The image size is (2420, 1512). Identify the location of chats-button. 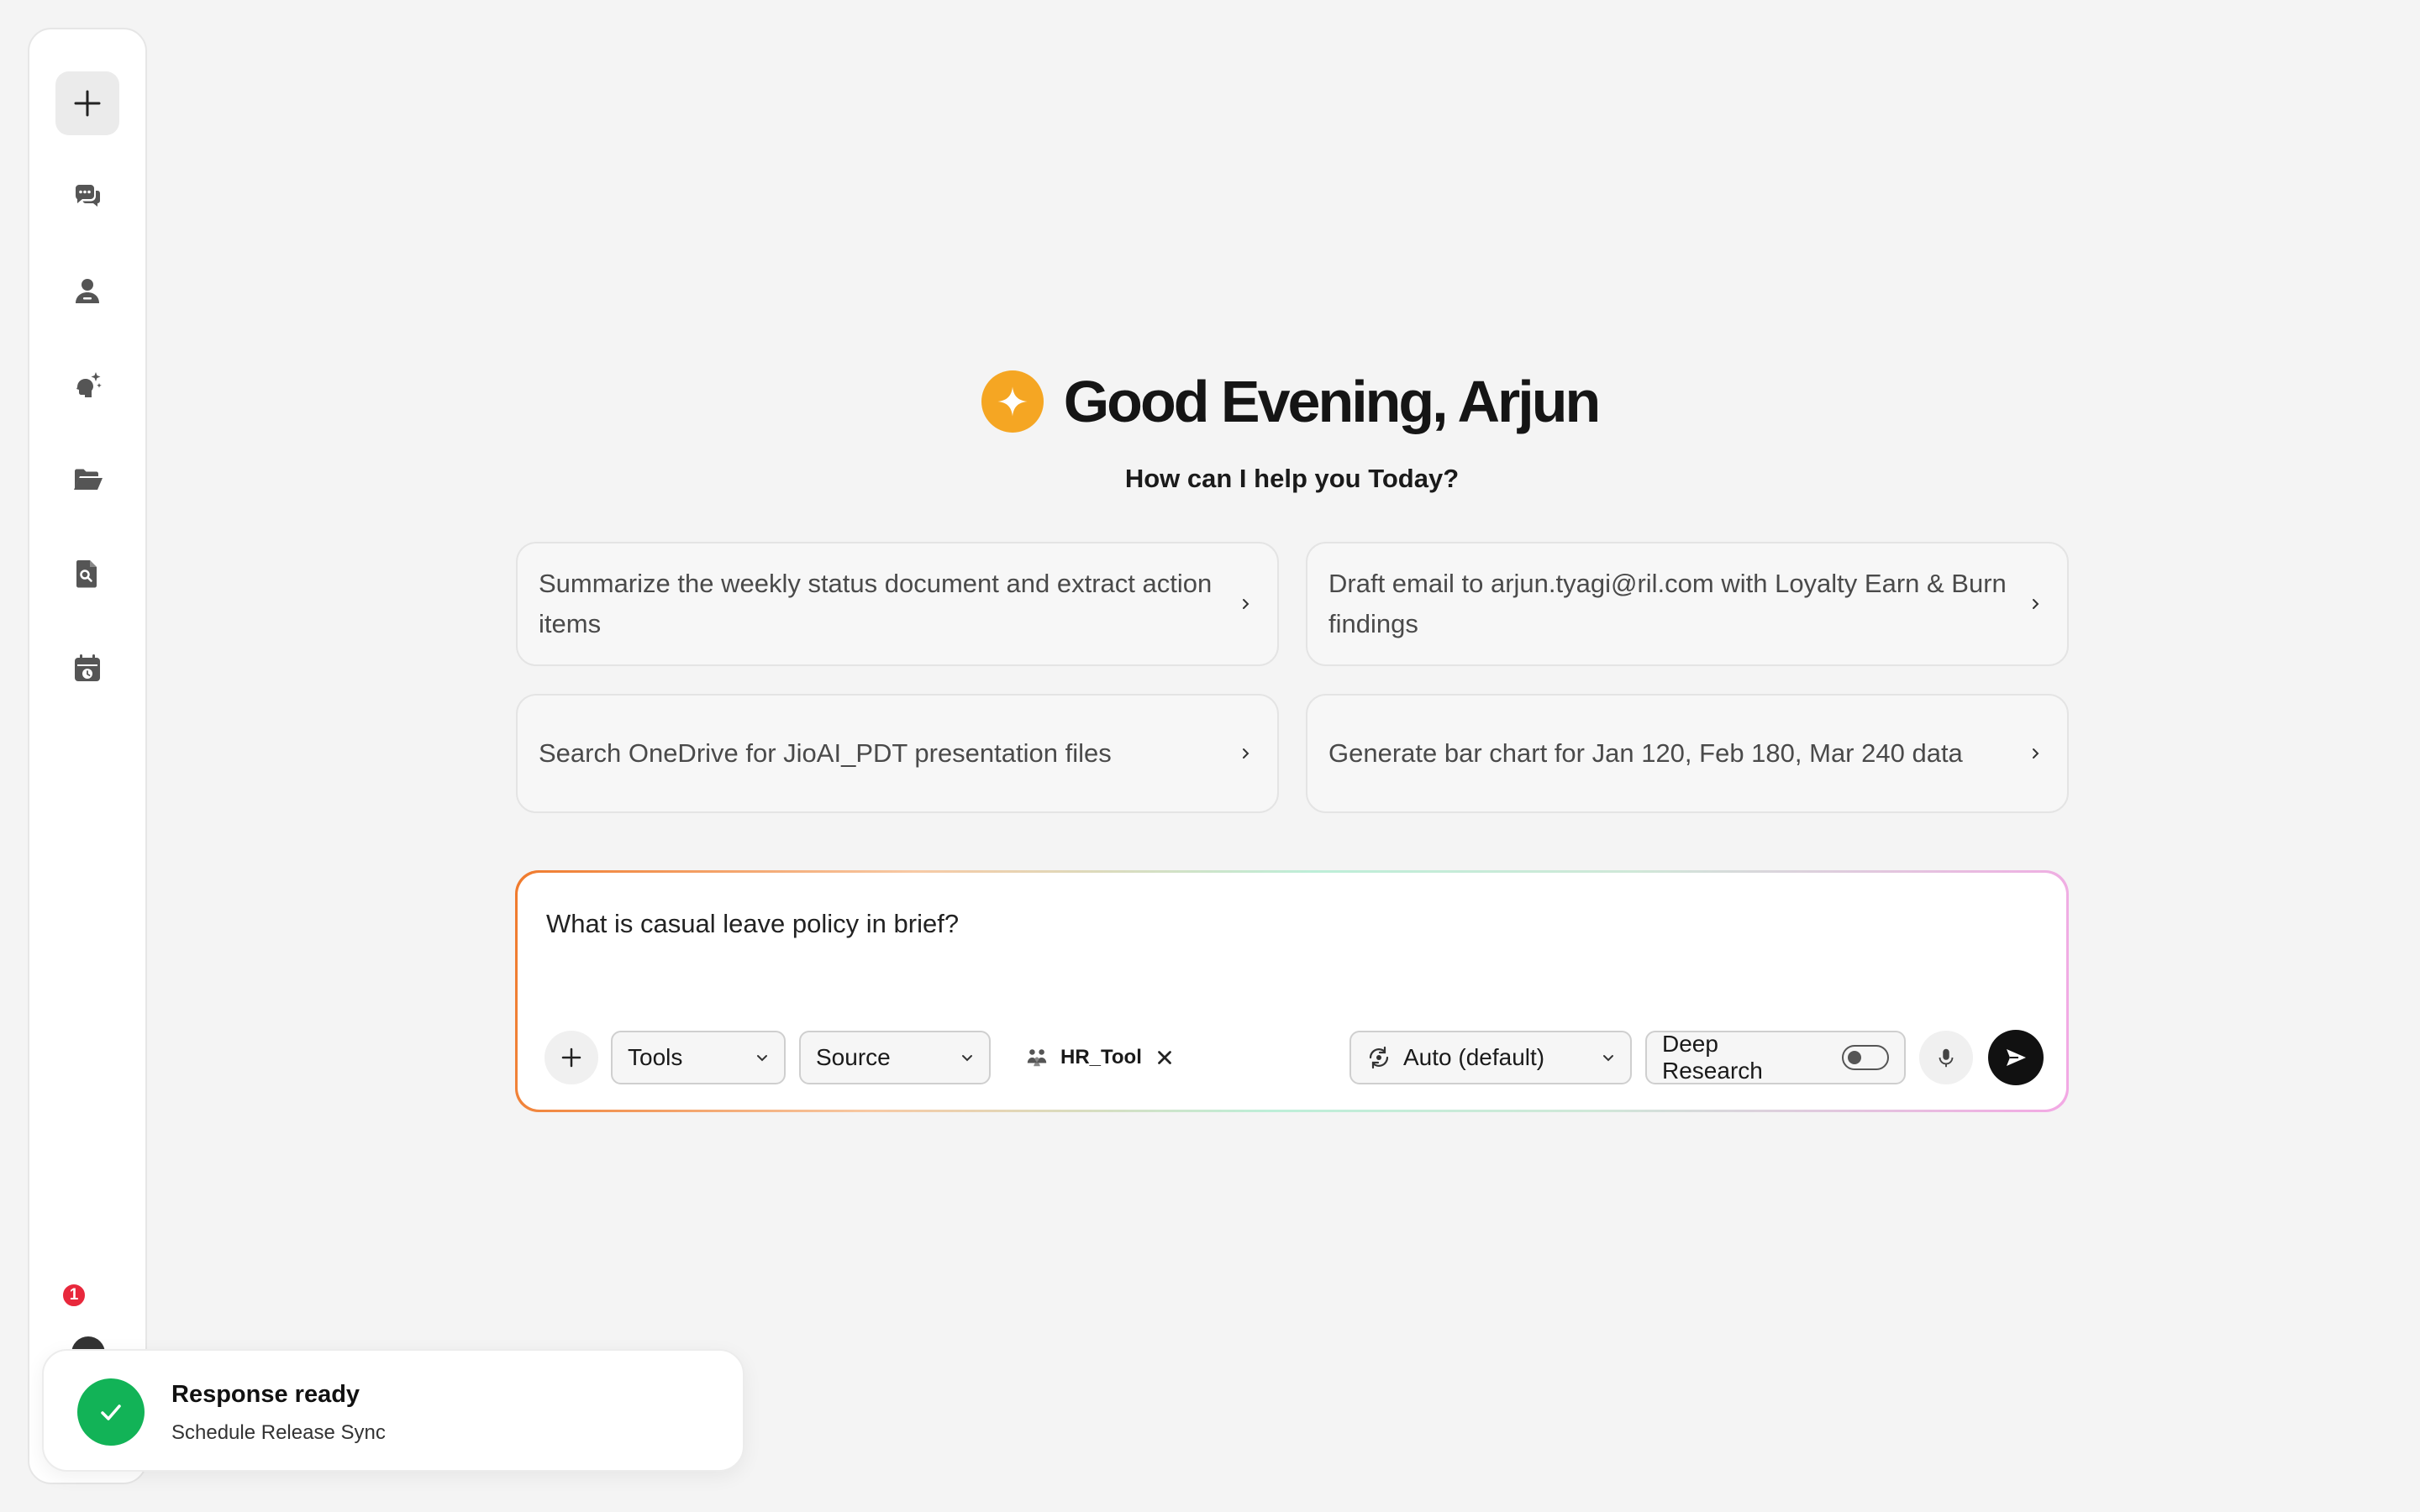
(87, 197).